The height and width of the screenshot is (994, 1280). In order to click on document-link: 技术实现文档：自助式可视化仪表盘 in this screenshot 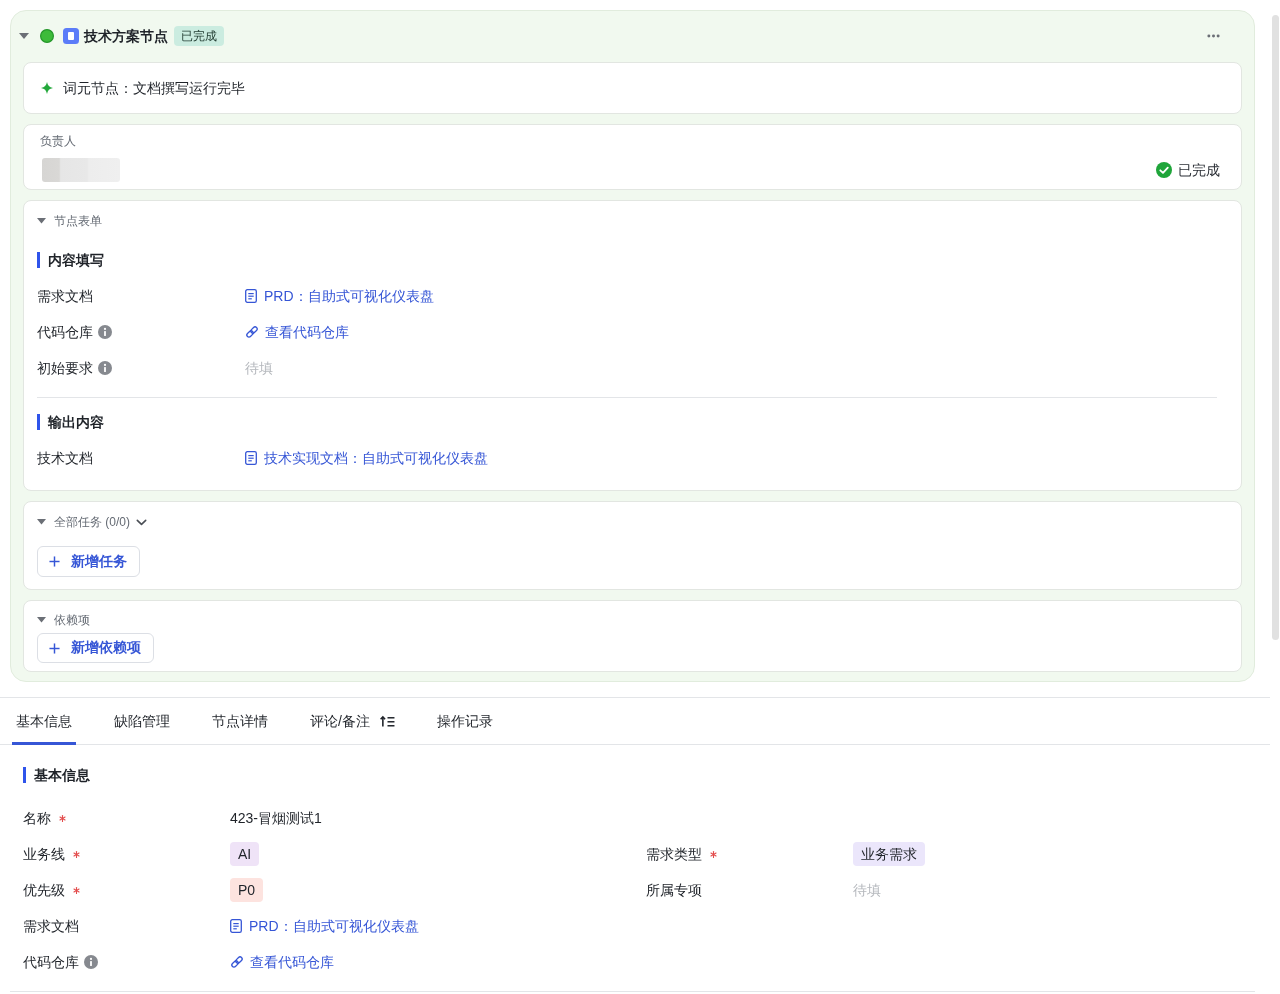, I will do `click(366, 458)`.